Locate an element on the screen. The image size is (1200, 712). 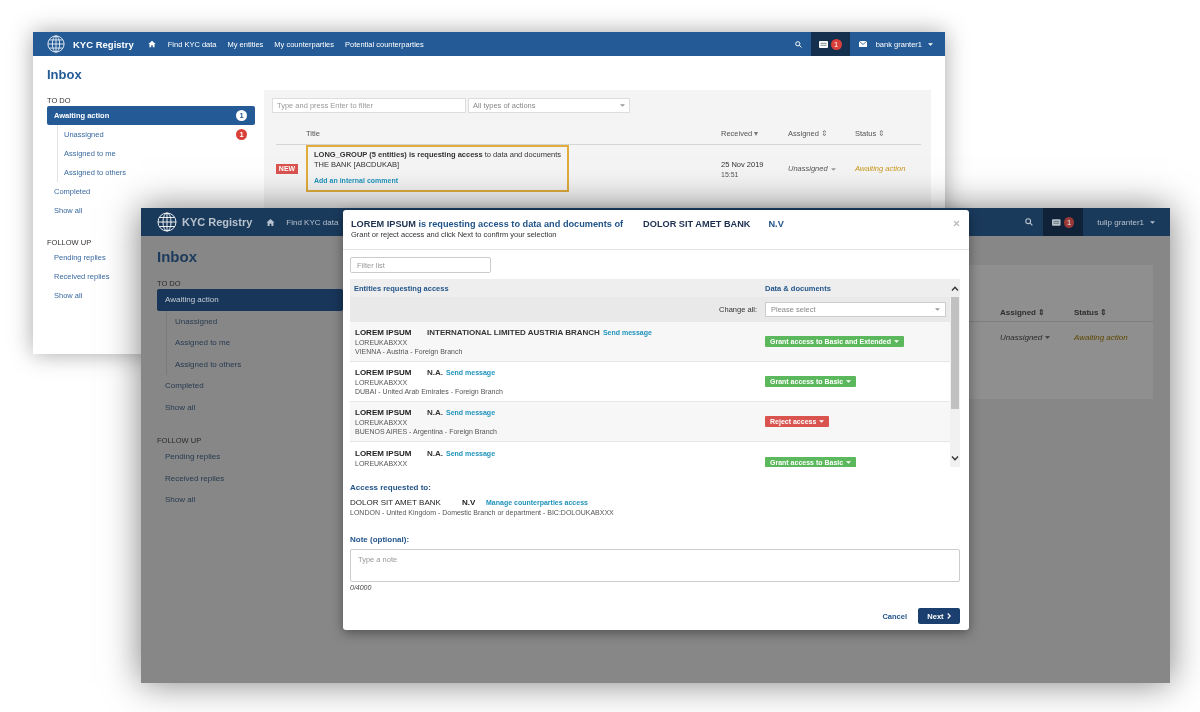
envelope-icon is located at coordinates (862, 44).